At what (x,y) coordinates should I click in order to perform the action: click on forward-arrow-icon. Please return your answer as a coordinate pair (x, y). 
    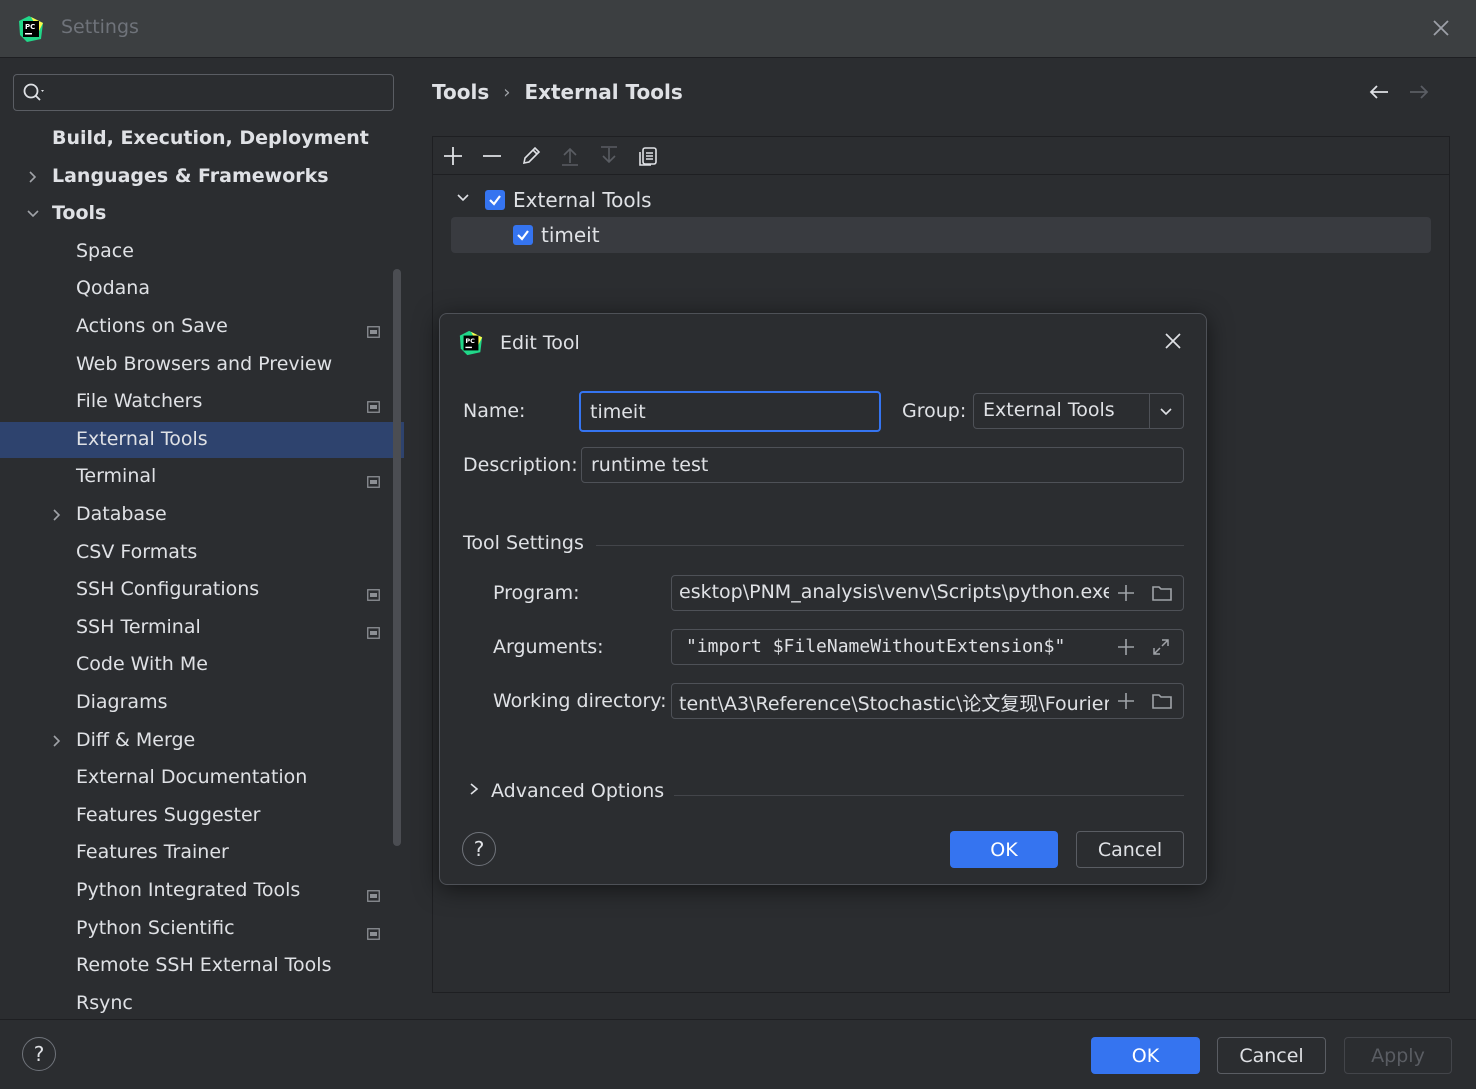
    Looking at the image, I should click on (1419, 94).